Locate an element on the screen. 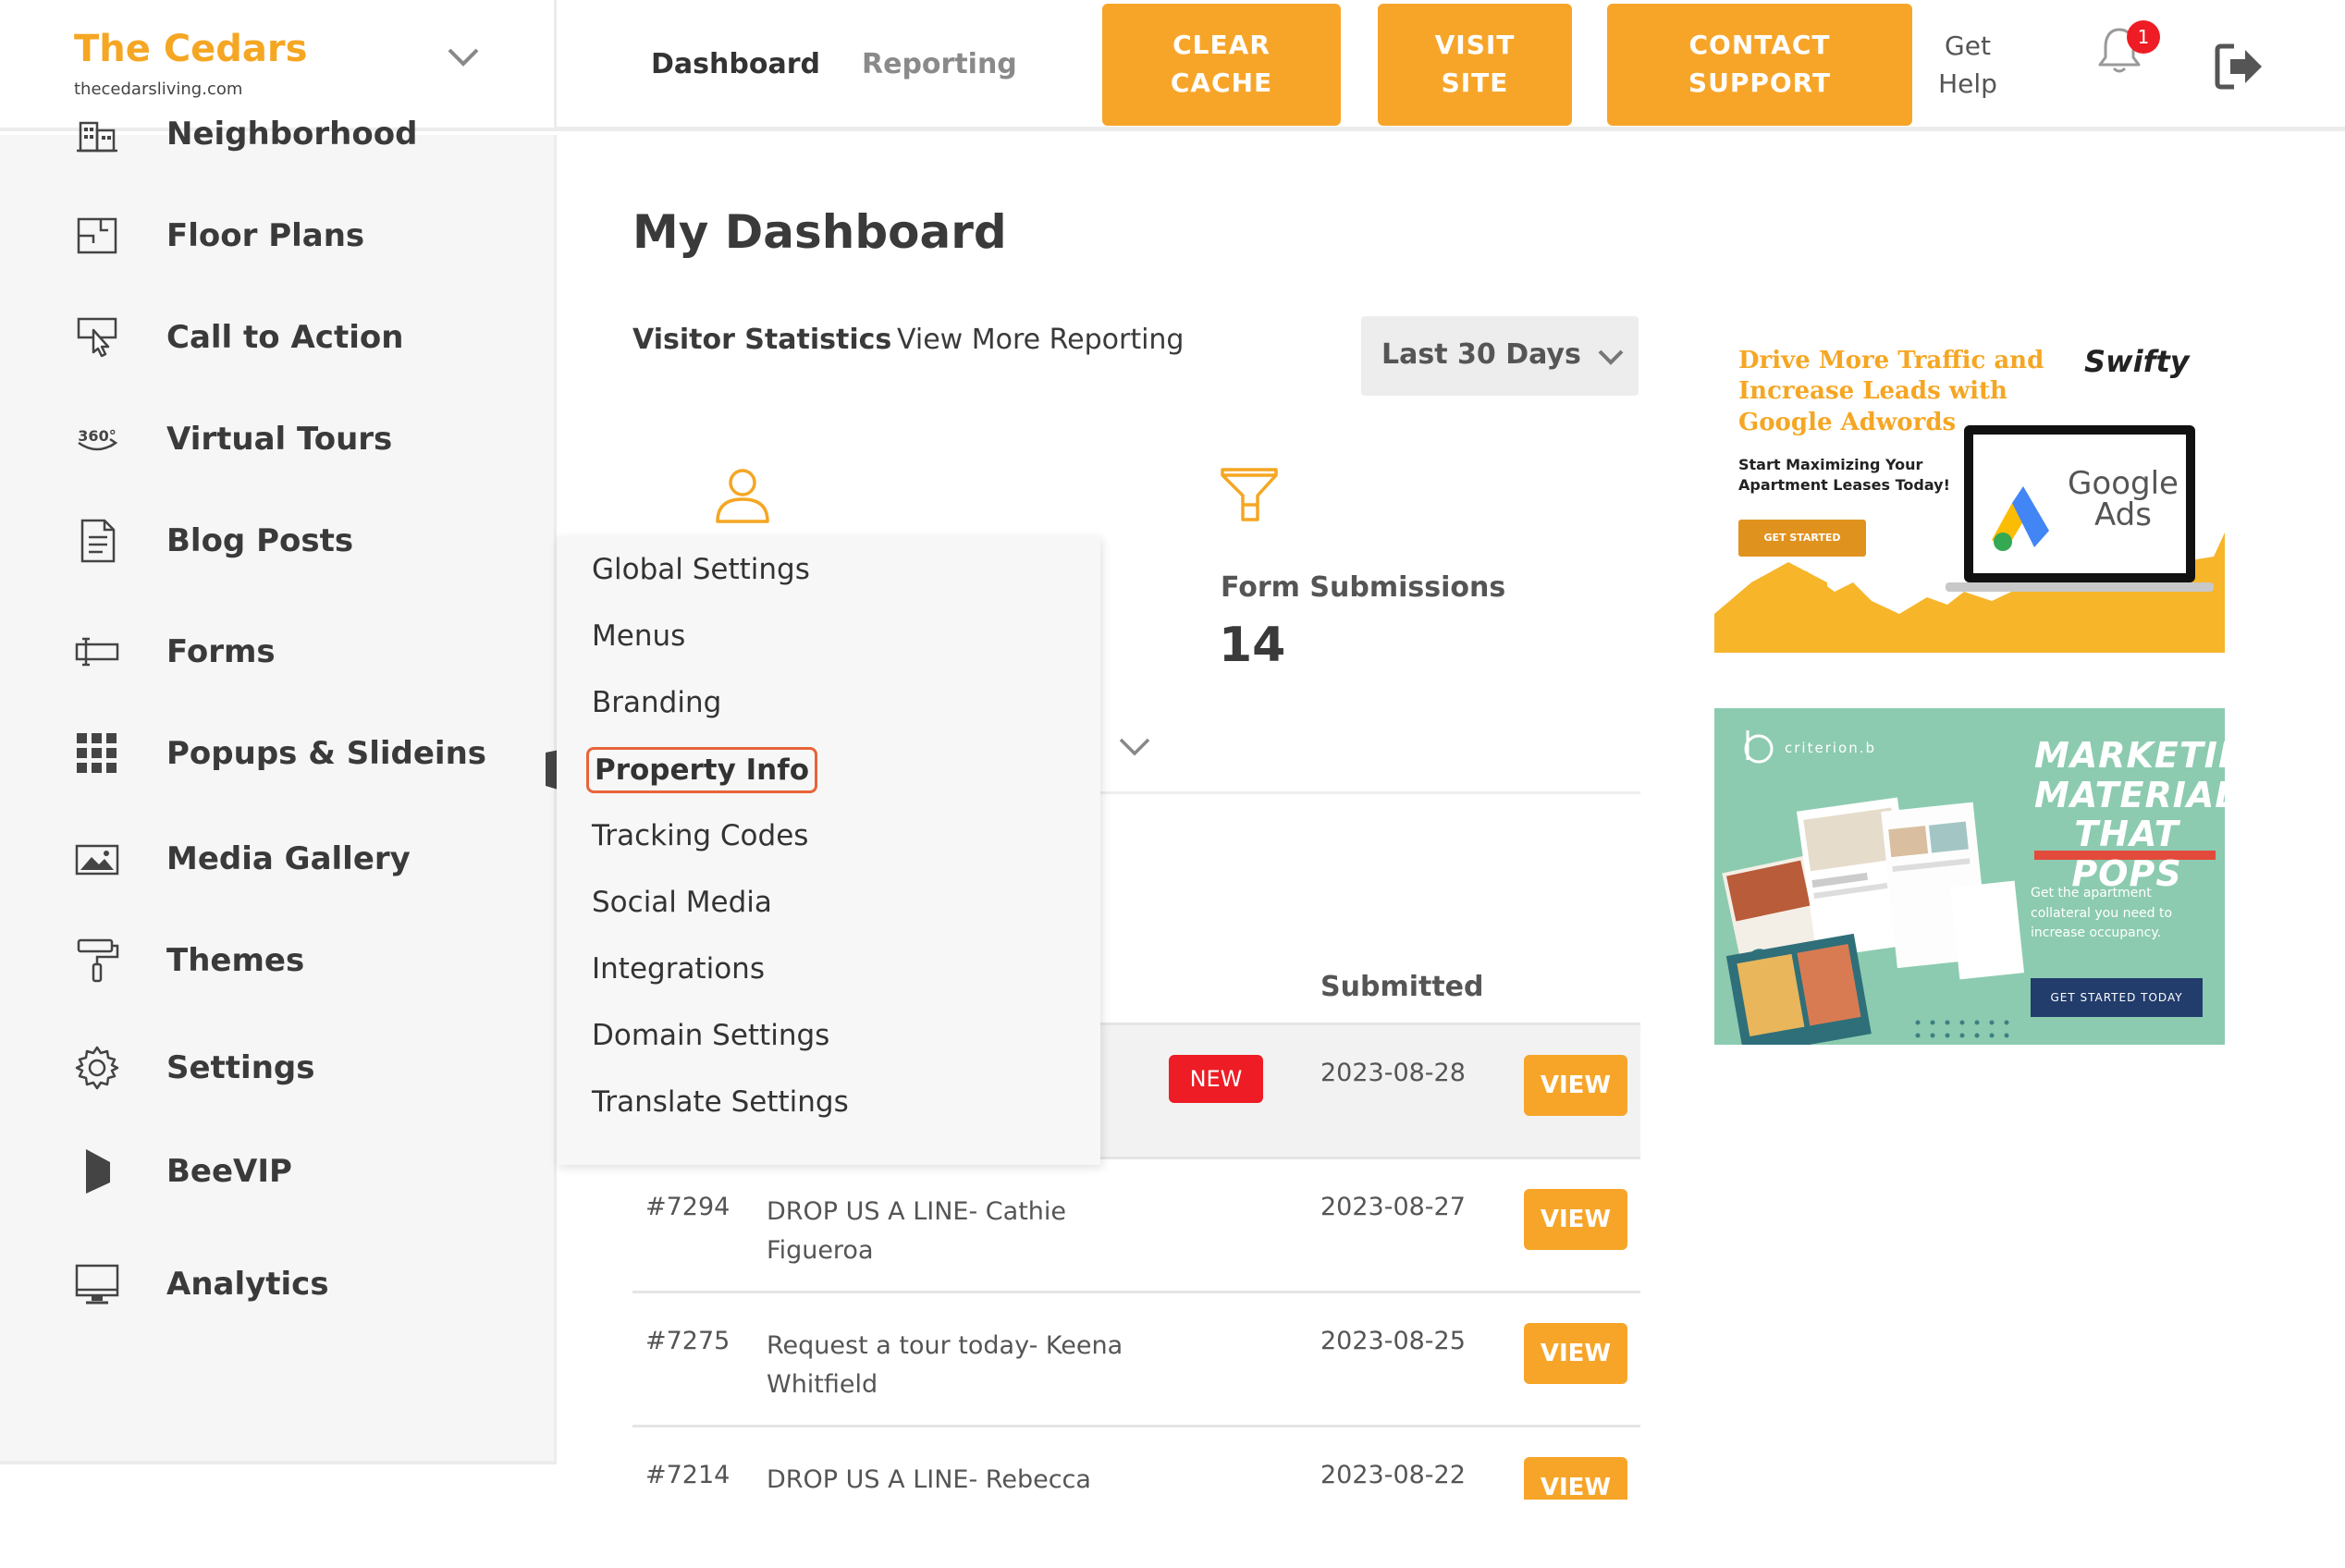 The height and width of the screenshot is (1568, 2345). row-date: 2023-08-28 is located at coordinates (1393, 1073).